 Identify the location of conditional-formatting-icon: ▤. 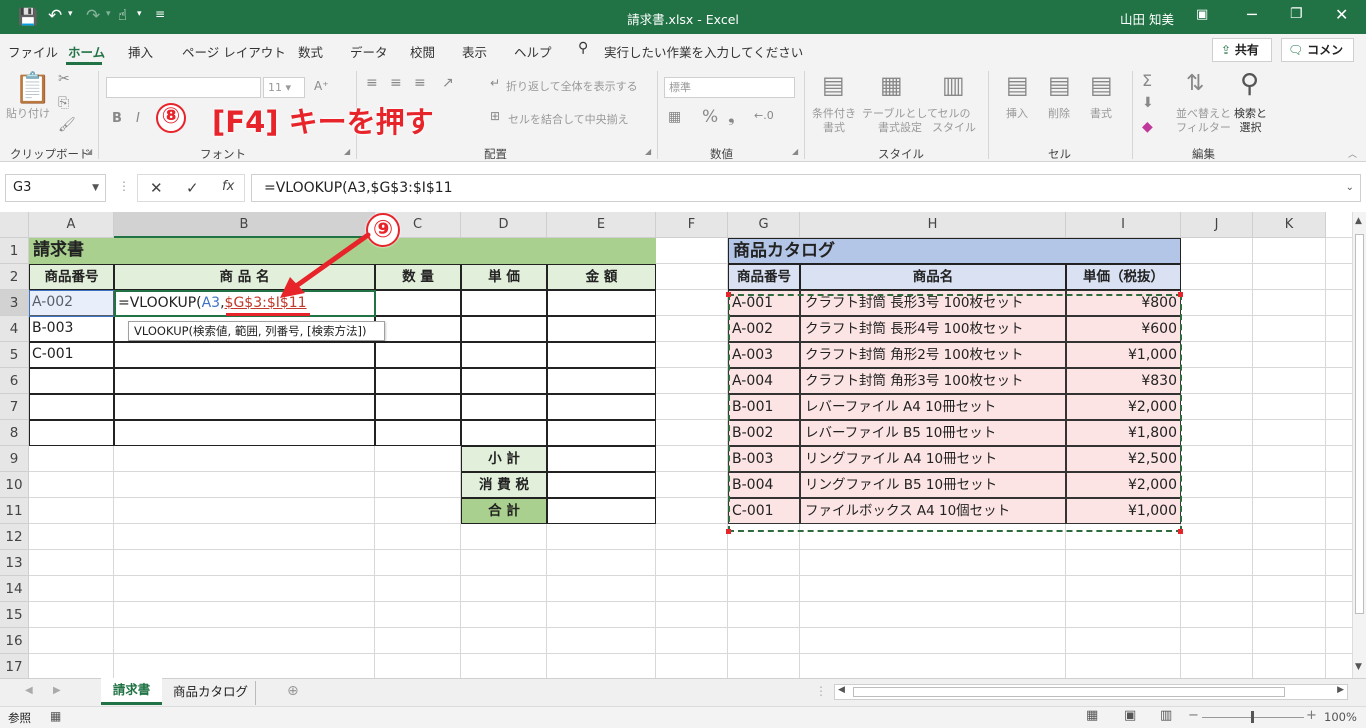
(833, 85).